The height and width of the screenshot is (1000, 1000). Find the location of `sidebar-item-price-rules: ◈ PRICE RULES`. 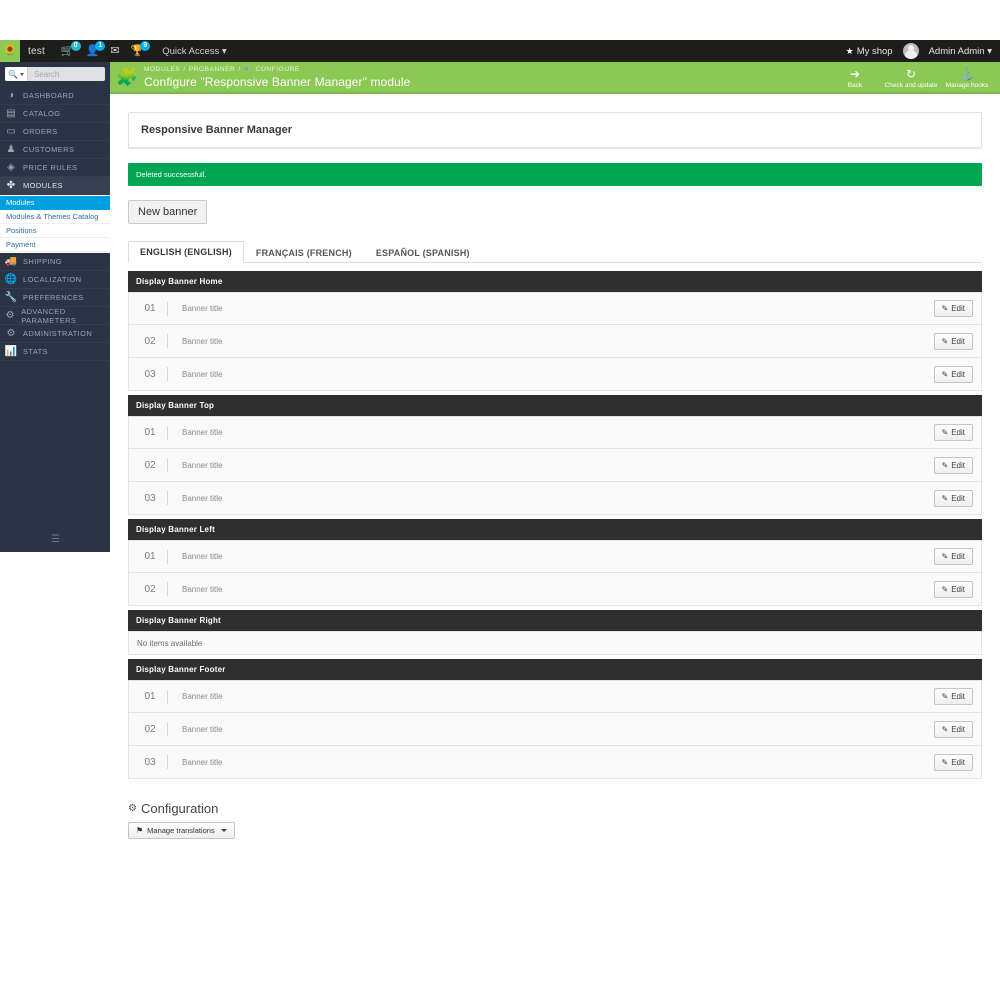

sidebar-item-price-rules: ◈ PRICE RULES is located at coordinates (55, 168).